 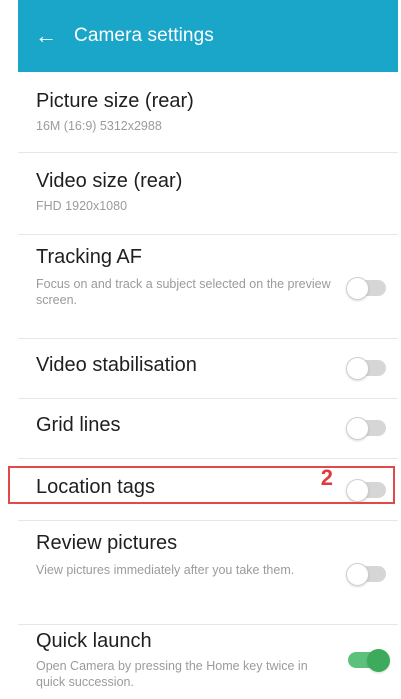 I want to click on setting-grid-lines: Grid lines, so click(x=208, y=428).